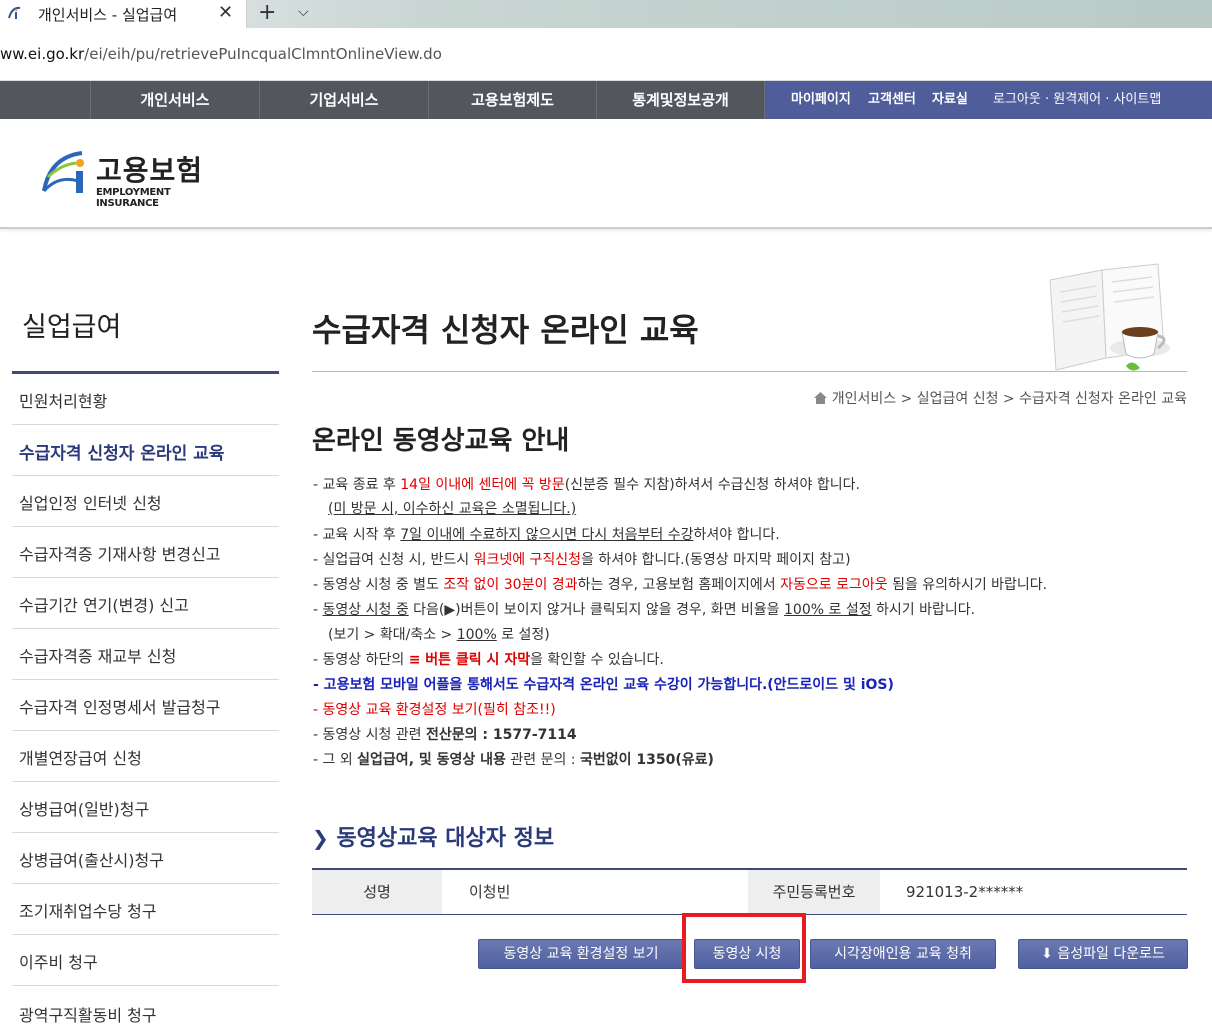 This screenshot has width=1212, height=1026. Describe the element at coordinates (1077, 100) in the screenshot. I see `nav-util-links: 로그아웃 · 원격제어 · 사이트맵` at that location.